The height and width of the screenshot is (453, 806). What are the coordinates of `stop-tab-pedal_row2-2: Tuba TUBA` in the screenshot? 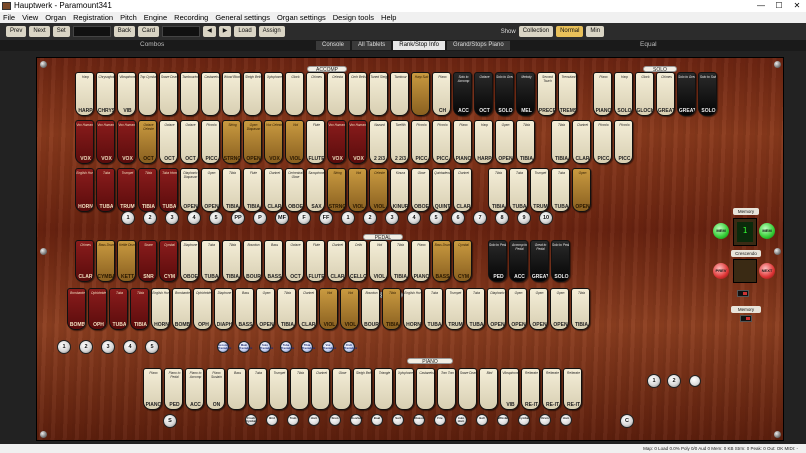 It's located at (118, 309).